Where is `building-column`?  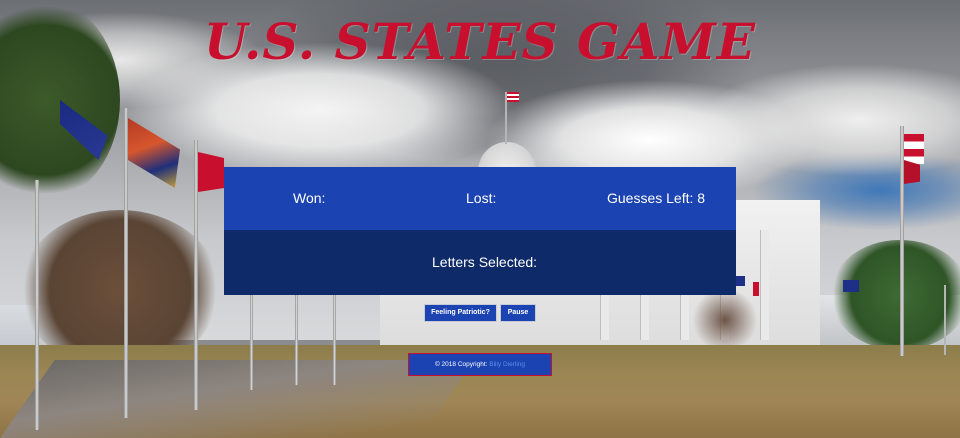 building-column is located at coordinates (764, 285).